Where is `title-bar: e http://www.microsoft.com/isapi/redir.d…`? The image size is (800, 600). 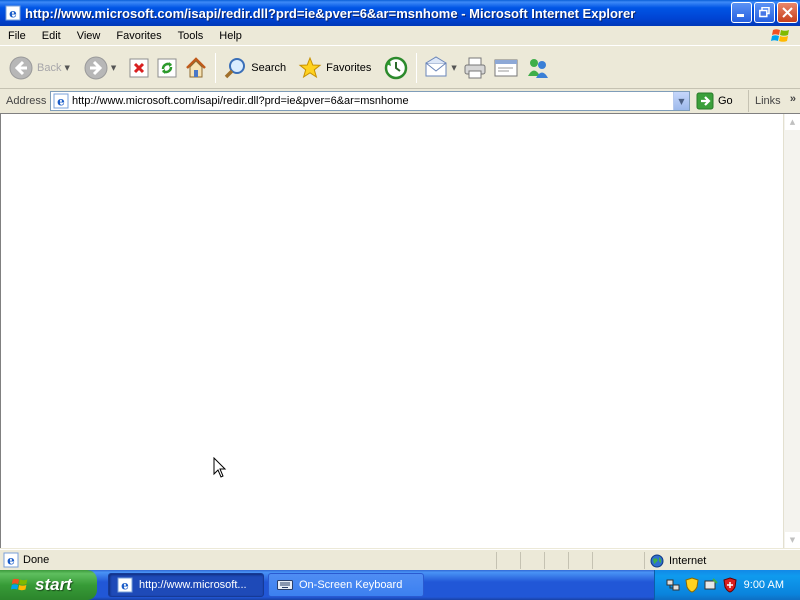
title-bar: e http://www.microsoft.com/isapi/redir.d… is located at coordinates (400, 13).